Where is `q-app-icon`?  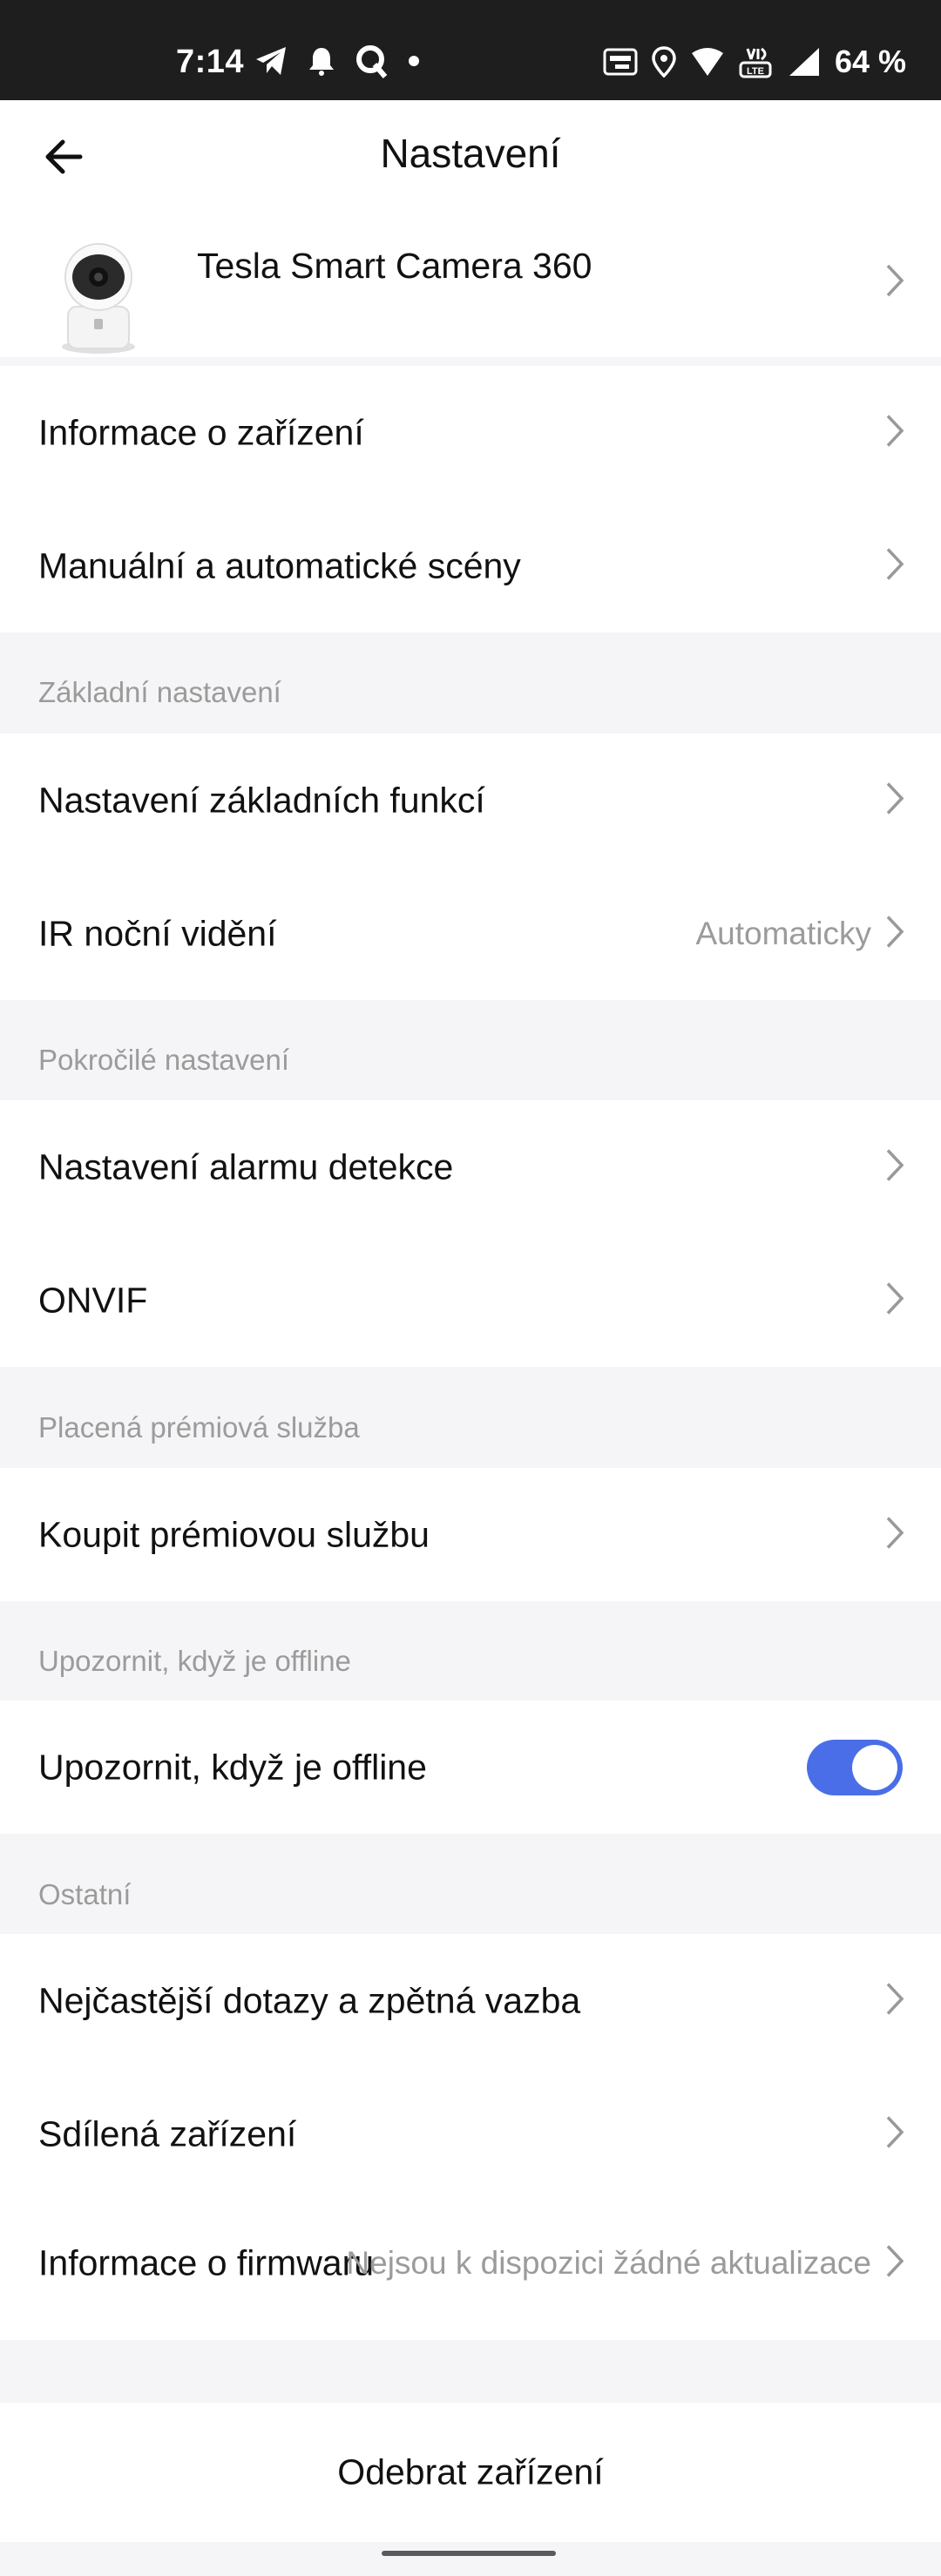 q-app-icon is located at coordinates (372, 61).